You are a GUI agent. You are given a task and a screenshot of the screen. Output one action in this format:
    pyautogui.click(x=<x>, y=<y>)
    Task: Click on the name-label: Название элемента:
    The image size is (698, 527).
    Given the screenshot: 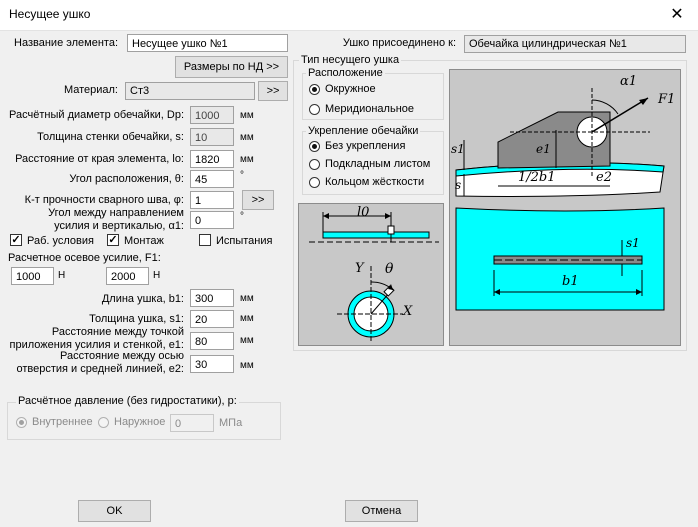 What is the action you would take?
    pyautogui.click(x=66, y=43)
    